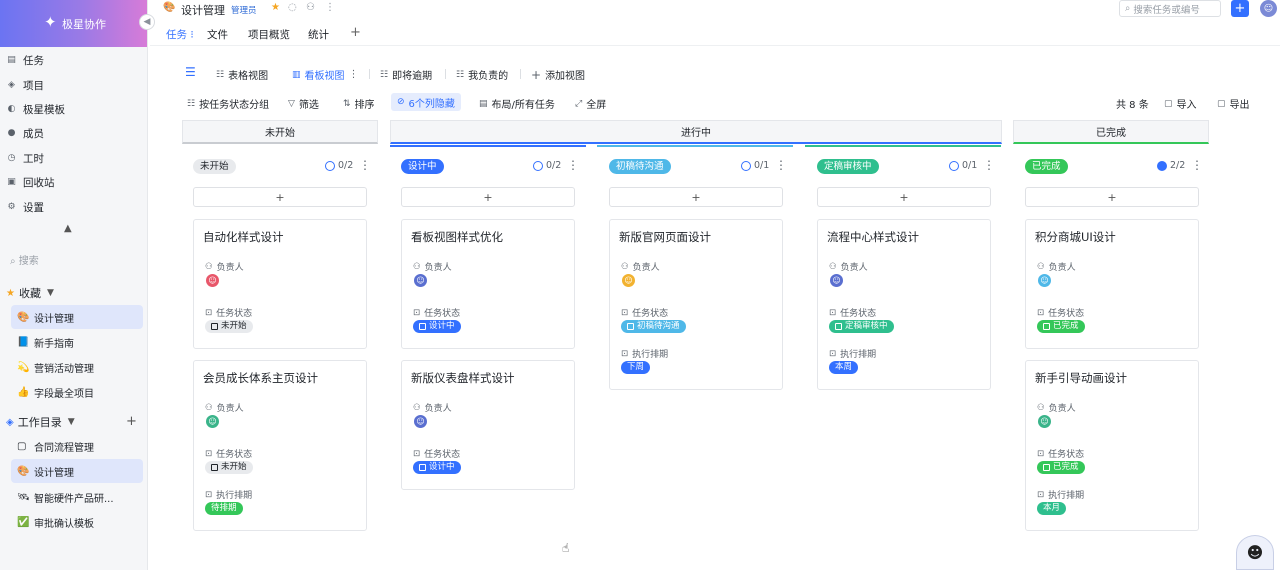 This screenshot has width=1280, height=570. Describe the element at coordinates (1255, 552) in the screenshot. I see `assistant-mascot-icon: ☻` at that location.